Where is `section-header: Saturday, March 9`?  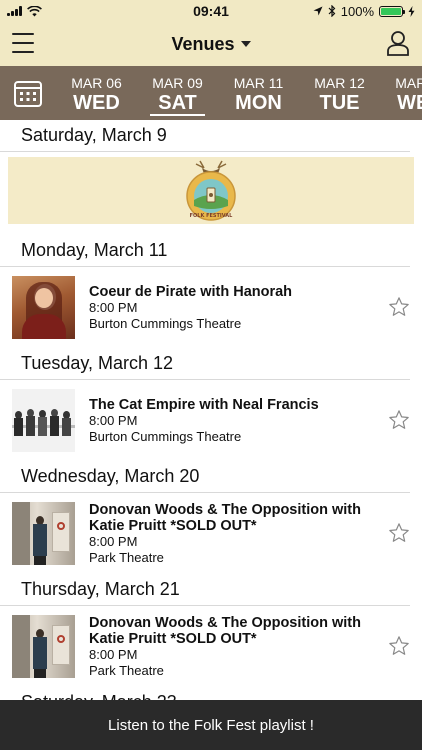 section-header: Saturday, March 9 is located at coordinates (205, 136).